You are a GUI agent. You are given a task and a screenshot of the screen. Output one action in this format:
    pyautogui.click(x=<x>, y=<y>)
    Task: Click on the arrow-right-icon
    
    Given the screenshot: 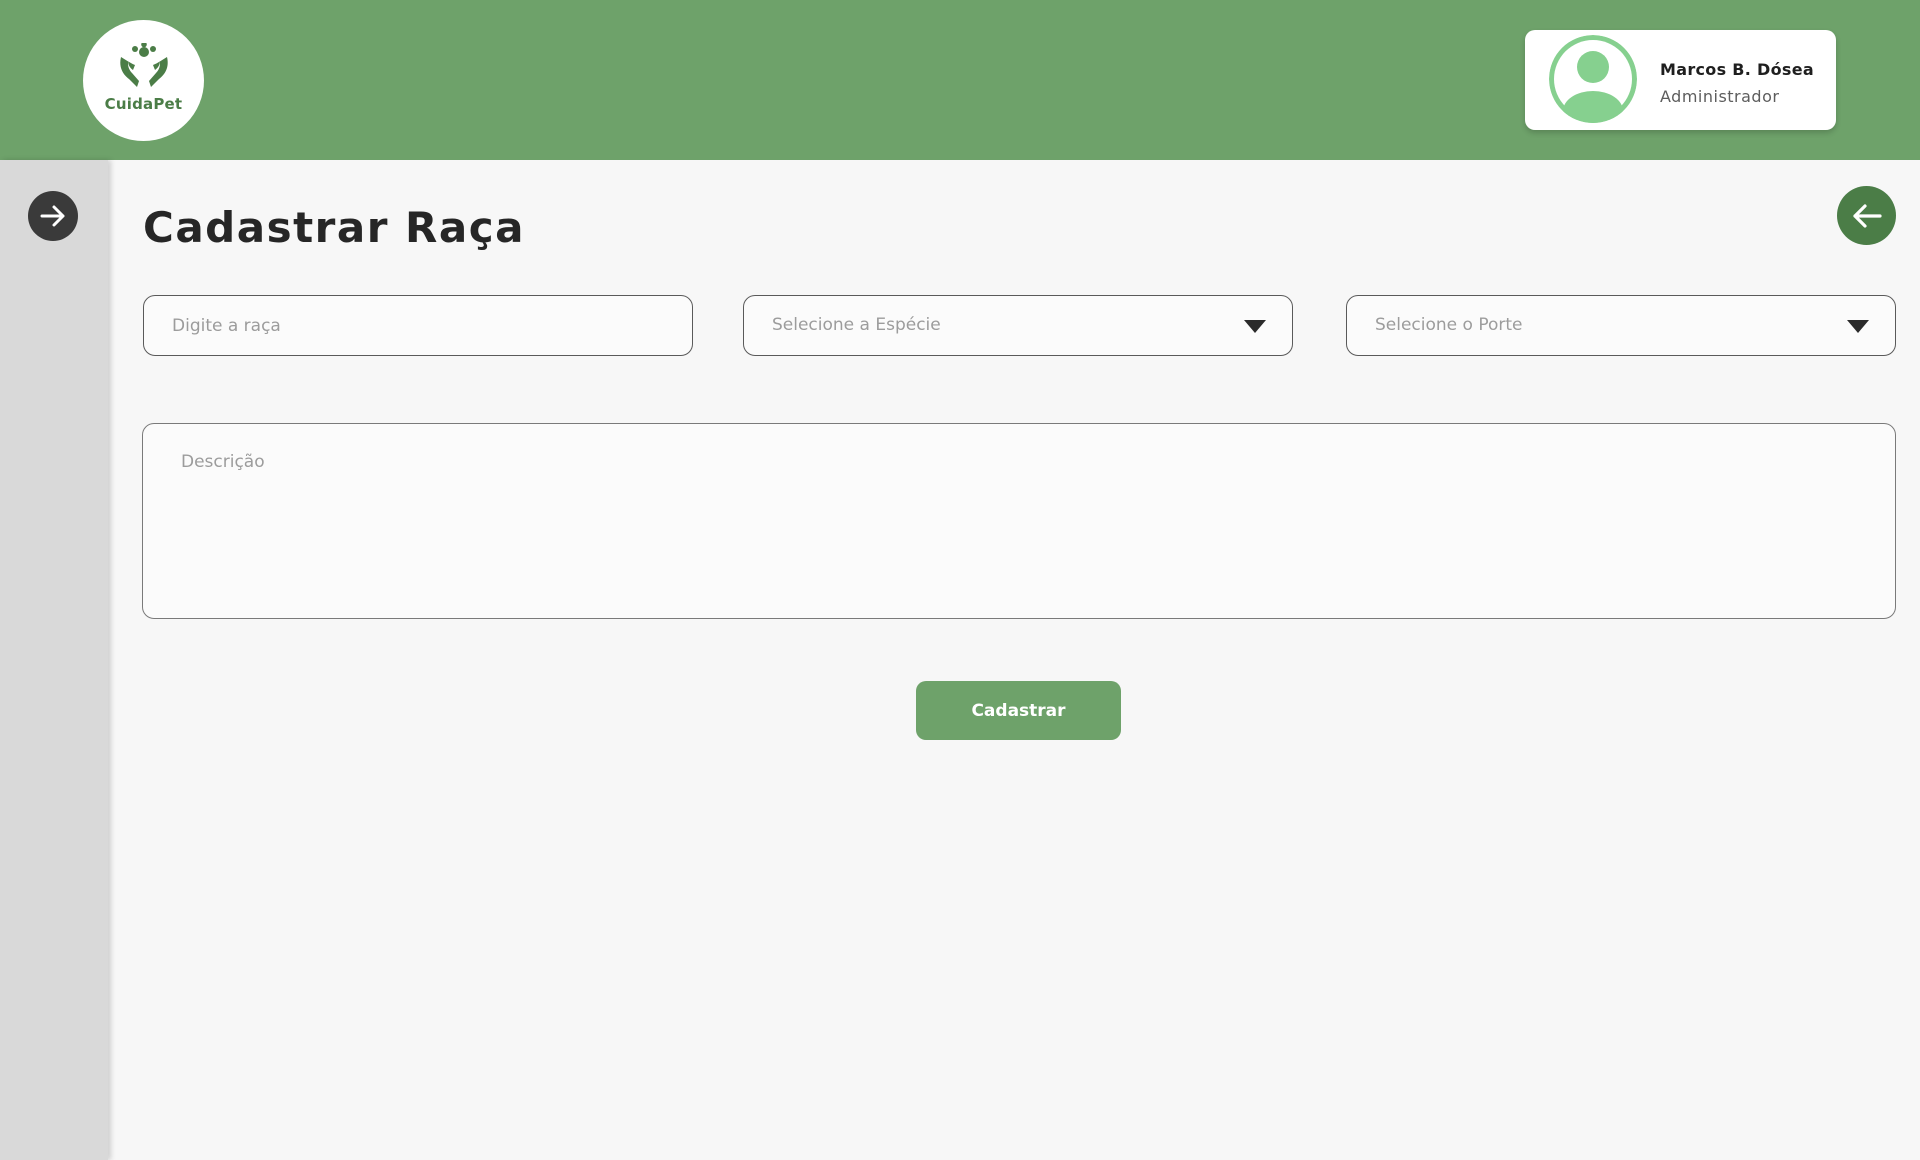 What is the action you would take?
    pyautogui.click(x=52, y=216)
    